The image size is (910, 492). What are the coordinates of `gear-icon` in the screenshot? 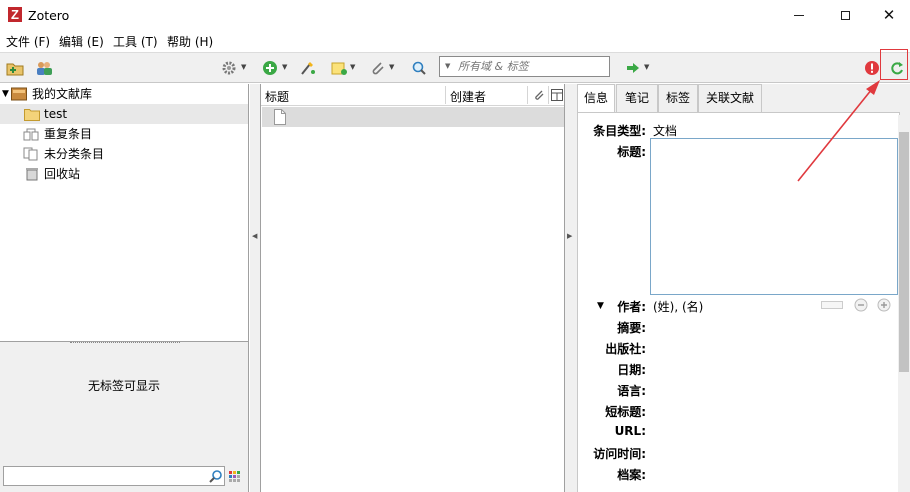 It's located at (229, 68).